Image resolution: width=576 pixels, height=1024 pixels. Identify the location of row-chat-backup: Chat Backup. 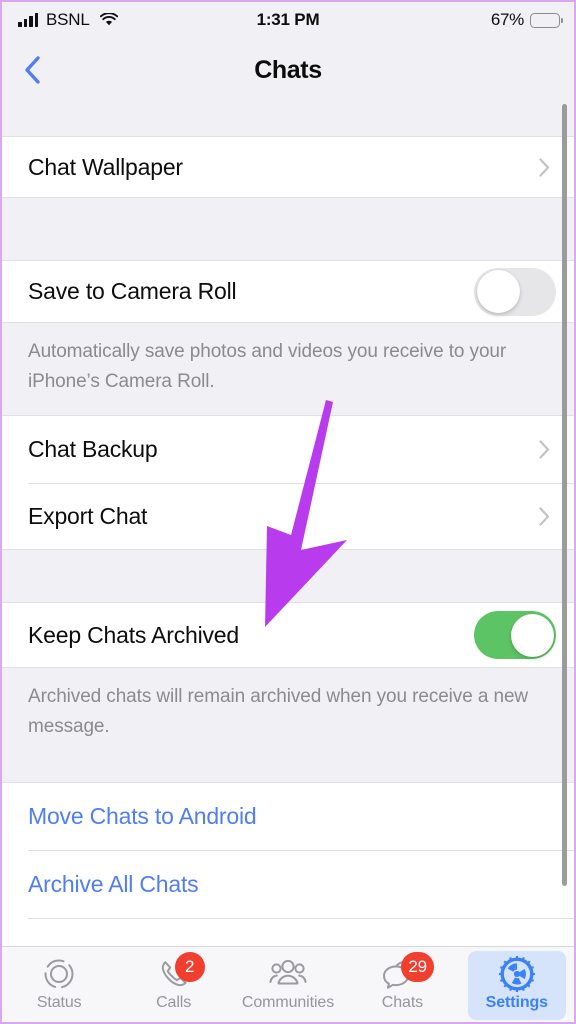
(288, 449).